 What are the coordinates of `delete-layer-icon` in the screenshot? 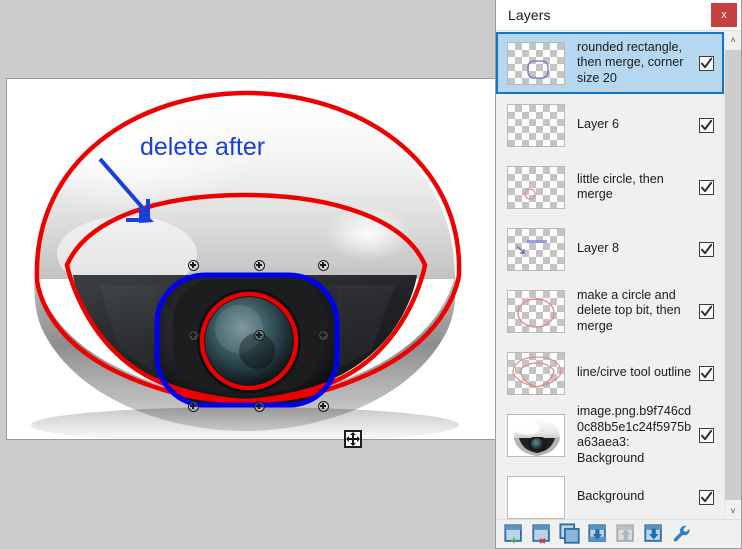 It's located at (542, 534).